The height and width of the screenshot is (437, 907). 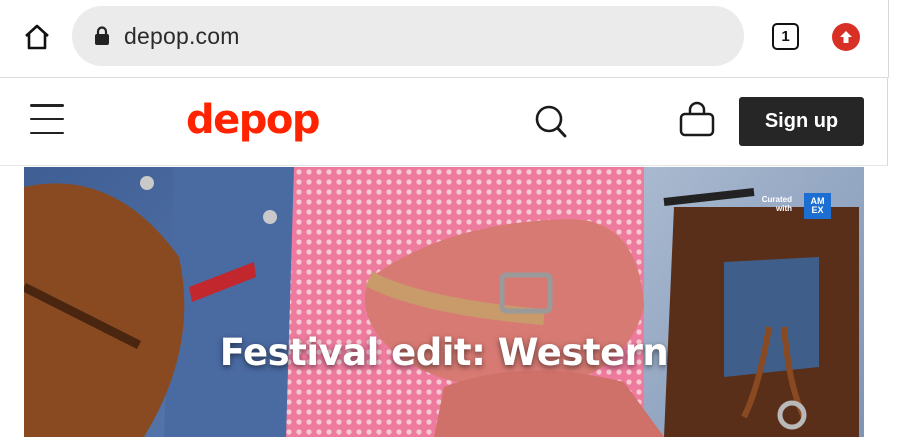 I want to click on home-icon, so click(x=37, y=37).